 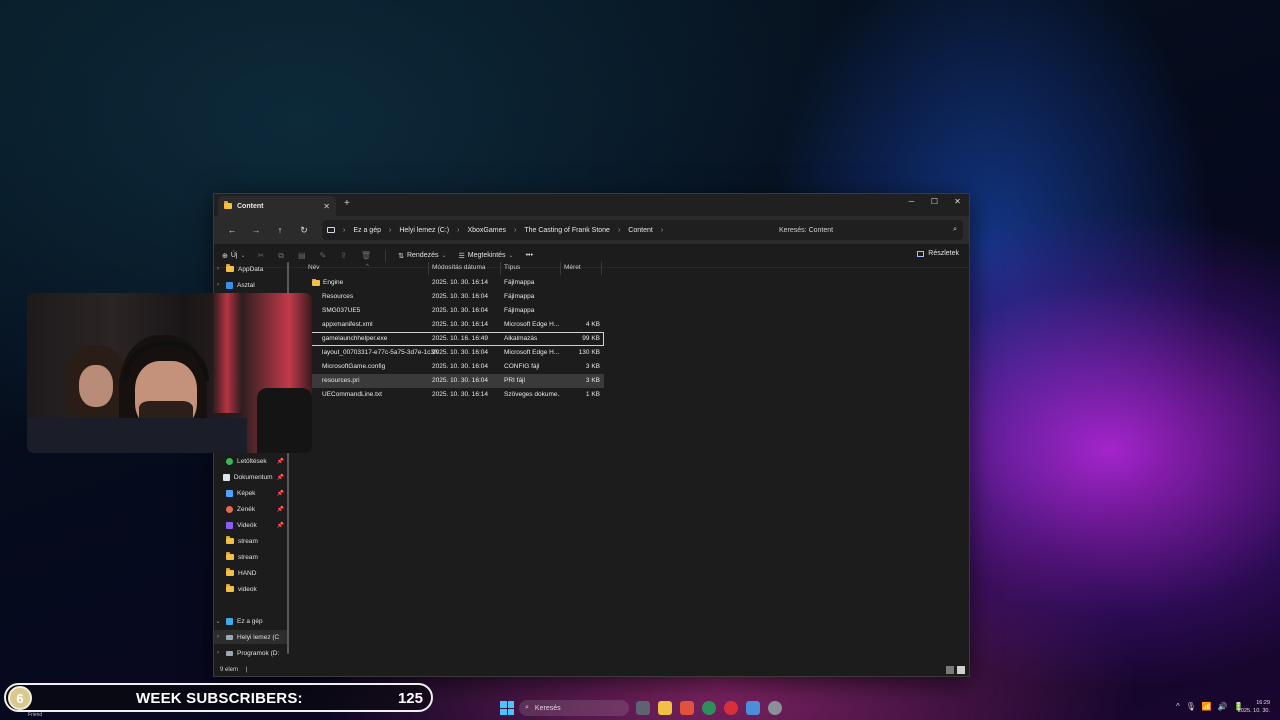 I want to click on column-date: Módosítás dátuma, so click(x=458, y=267).